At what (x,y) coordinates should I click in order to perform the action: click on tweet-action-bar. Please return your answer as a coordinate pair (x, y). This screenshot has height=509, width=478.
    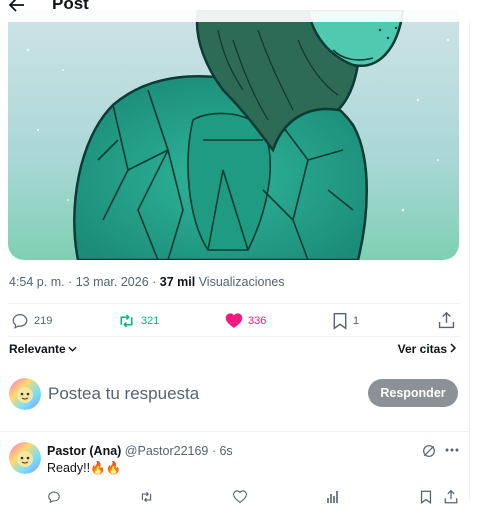
    Looking at the image, I should click on (235, 496).